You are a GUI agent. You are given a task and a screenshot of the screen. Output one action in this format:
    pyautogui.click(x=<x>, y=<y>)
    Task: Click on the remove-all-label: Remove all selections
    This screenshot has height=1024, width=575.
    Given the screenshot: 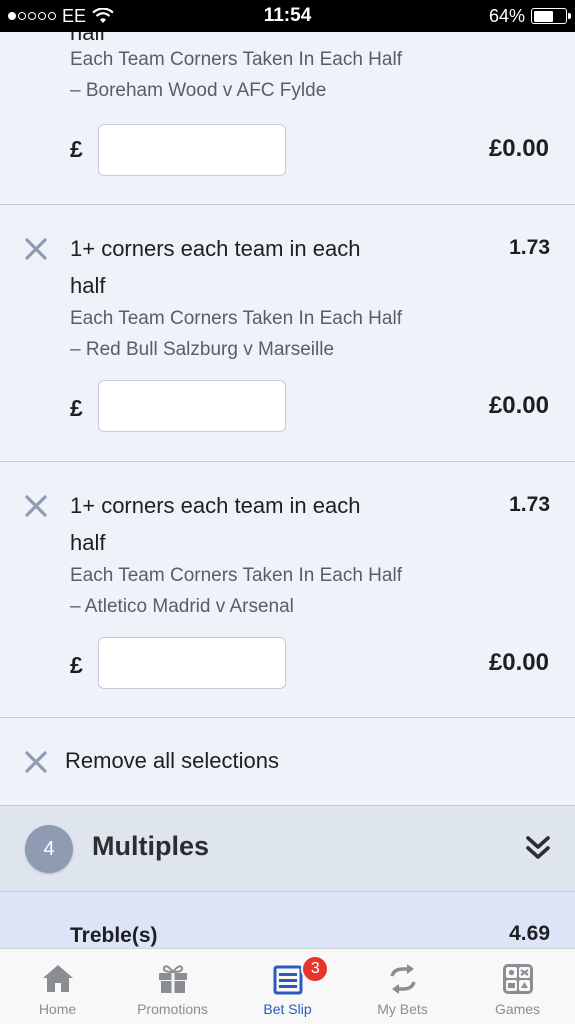 What is the action you would take?
    pyautogui.click(x=172, y=760)
    